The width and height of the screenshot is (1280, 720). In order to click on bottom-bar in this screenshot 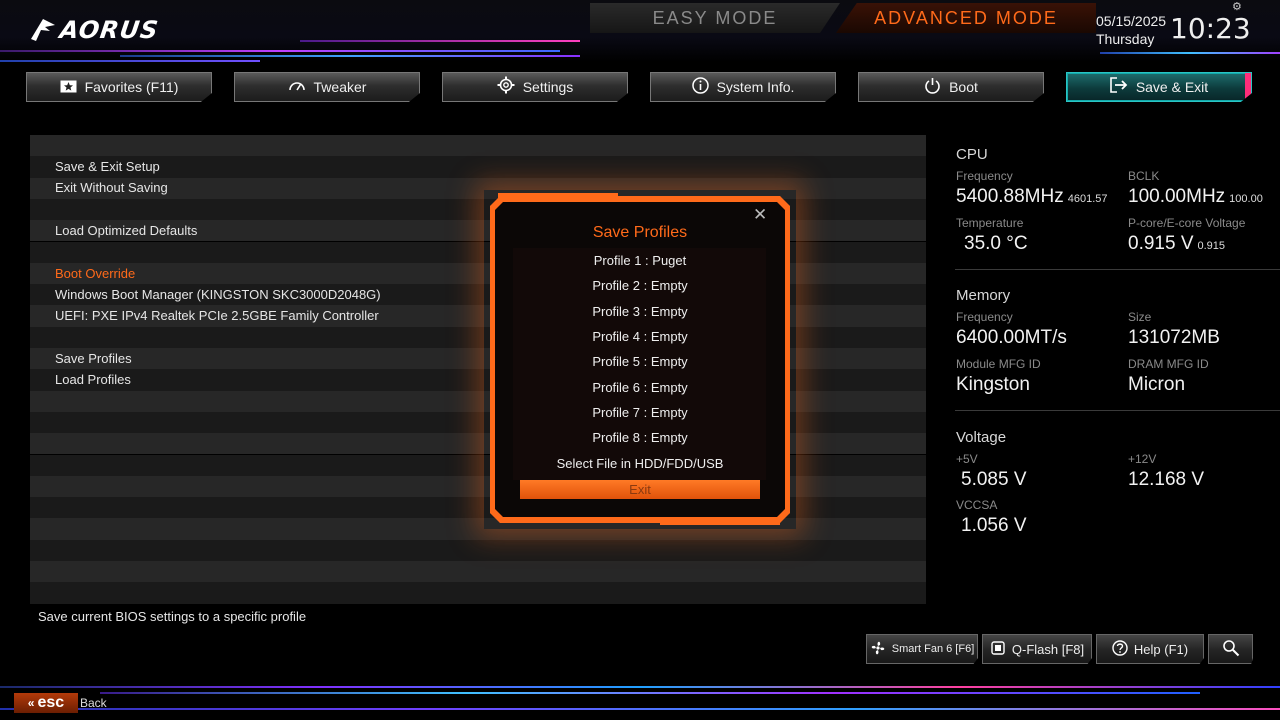, I will do `click(640, 700)`.